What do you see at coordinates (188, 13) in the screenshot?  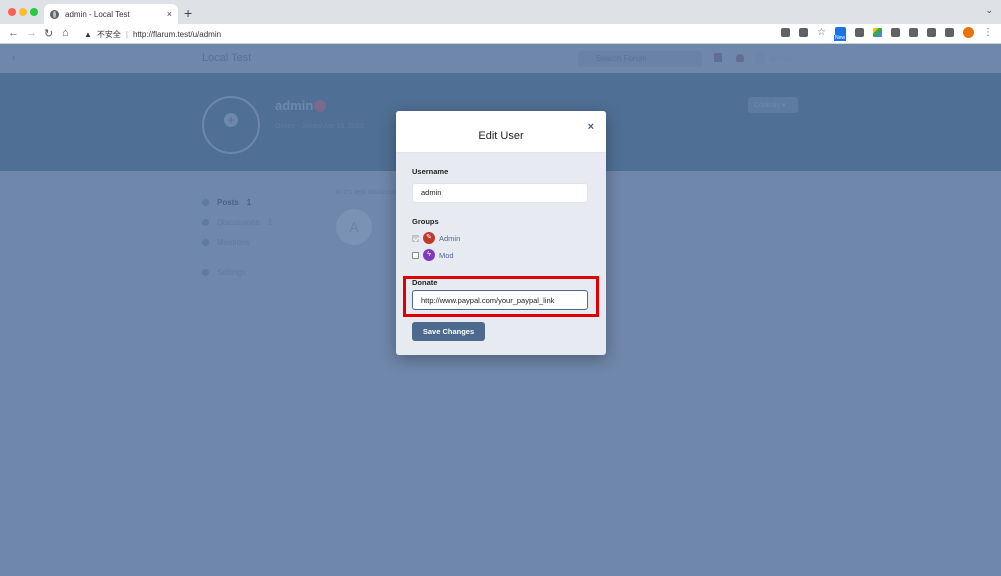 I see `new-tab-button: +` at bounding box center [188, 13].